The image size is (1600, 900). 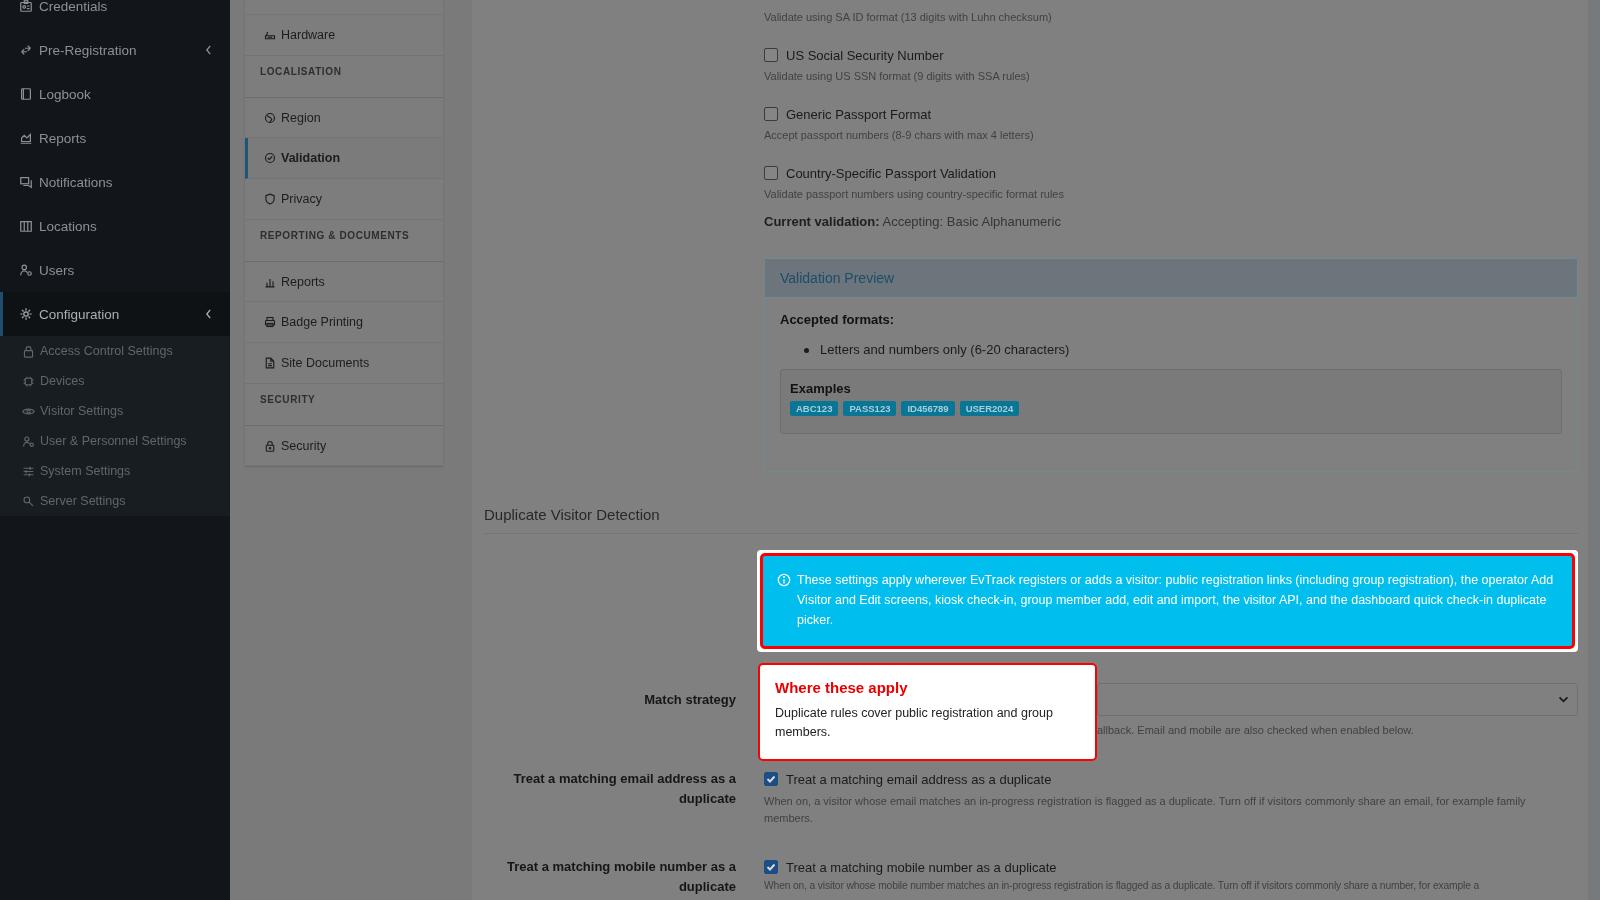 What do you see at coordinates (842, 687) in the screenshot?
I see `tooltip-title: Where these apply` at bounding box center [842, 687].